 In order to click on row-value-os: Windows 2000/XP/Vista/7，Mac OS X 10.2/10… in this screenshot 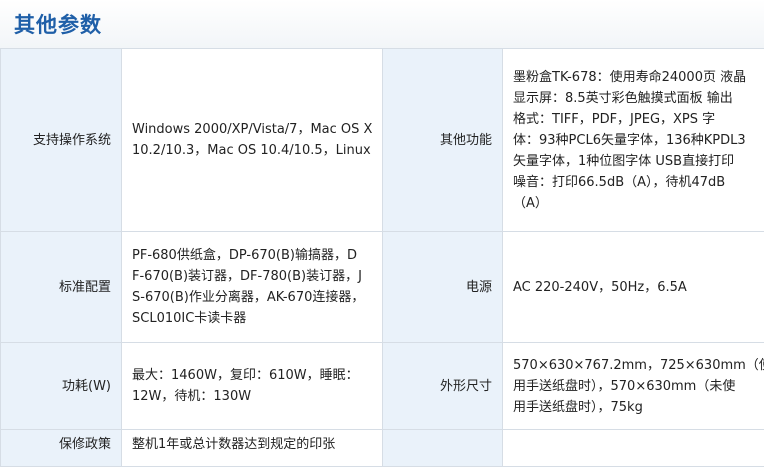, I will do `click(252, 140)`.